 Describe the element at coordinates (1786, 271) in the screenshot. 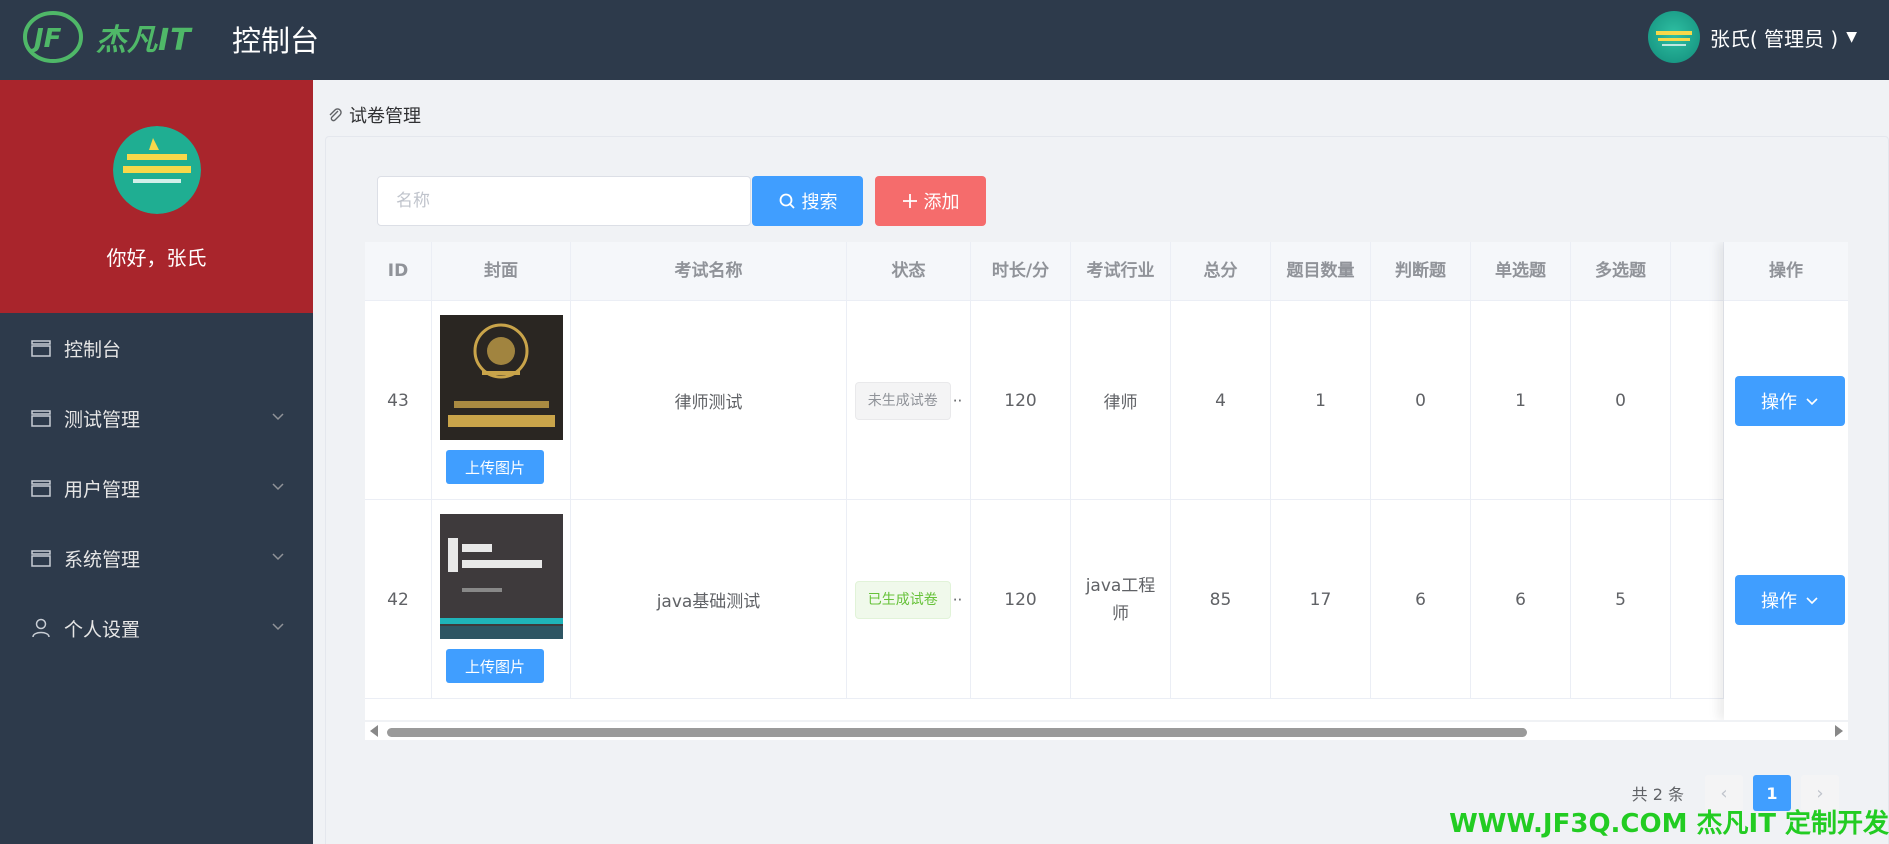

I see `column-header: 操作` at that location.